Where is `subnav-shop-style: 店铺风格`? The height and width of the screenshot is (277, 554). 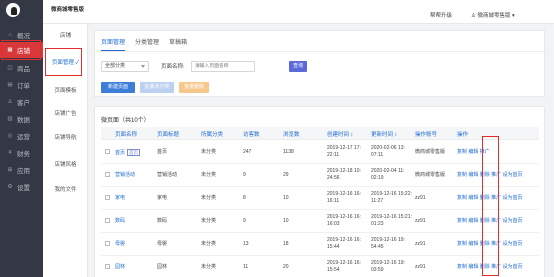
subnav-shop-style: 店铺风格 is located at coordinates (65, 164).